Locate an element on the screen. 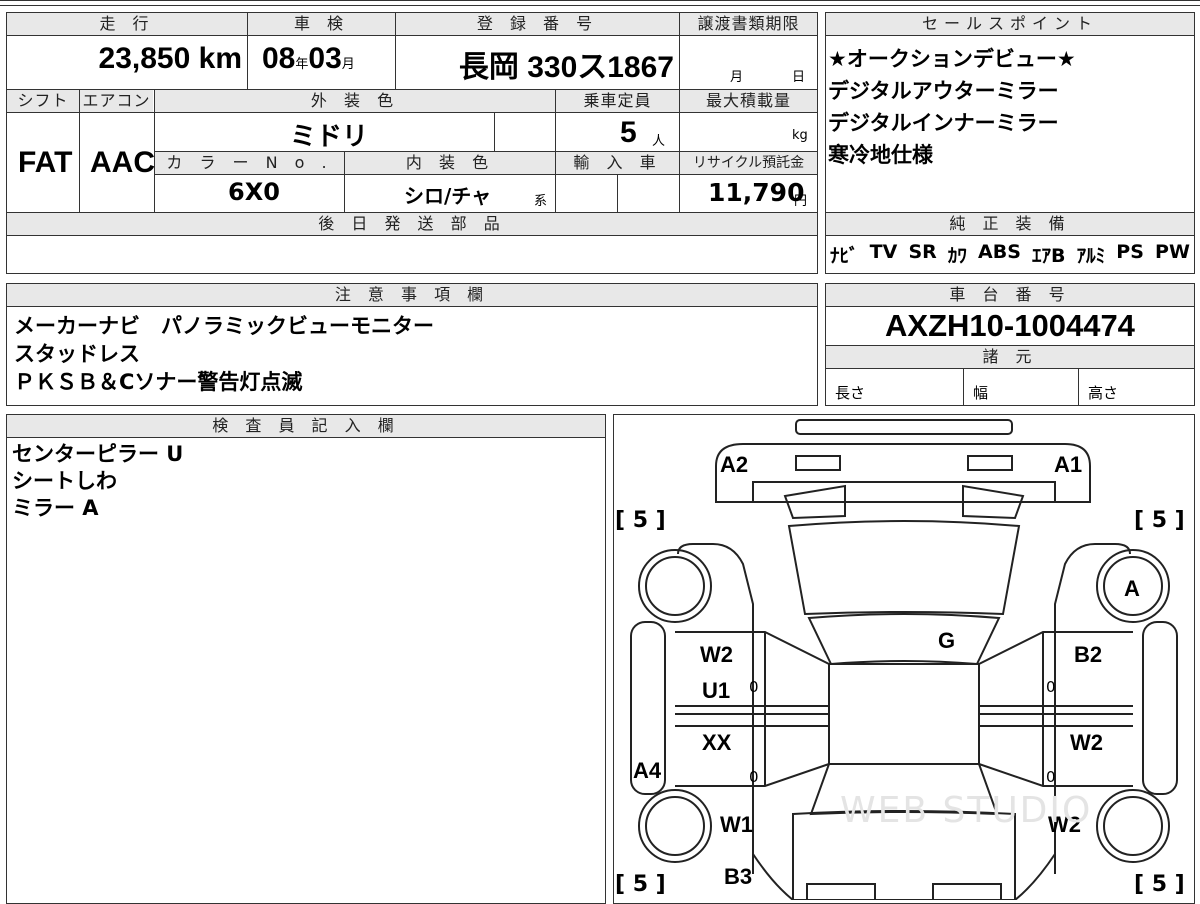 The height and width of the screenshot is (904, 1200). sales-points-header: セールスポイント is located at coordinates (1010, 24).